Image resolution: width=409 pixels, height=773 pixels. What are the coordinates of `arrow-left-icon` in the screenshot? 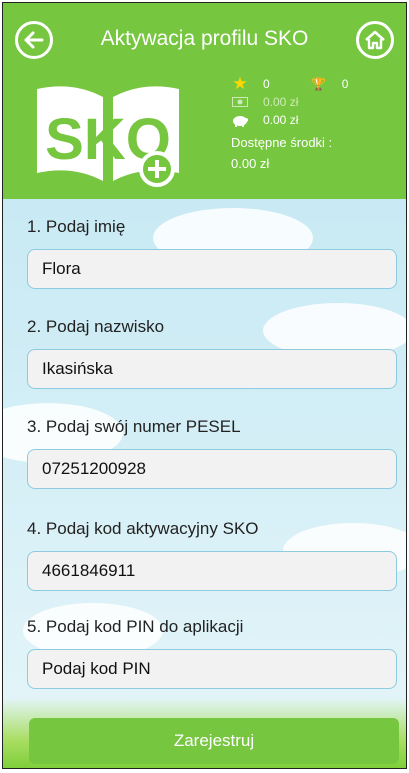 It's located at (34, 40).